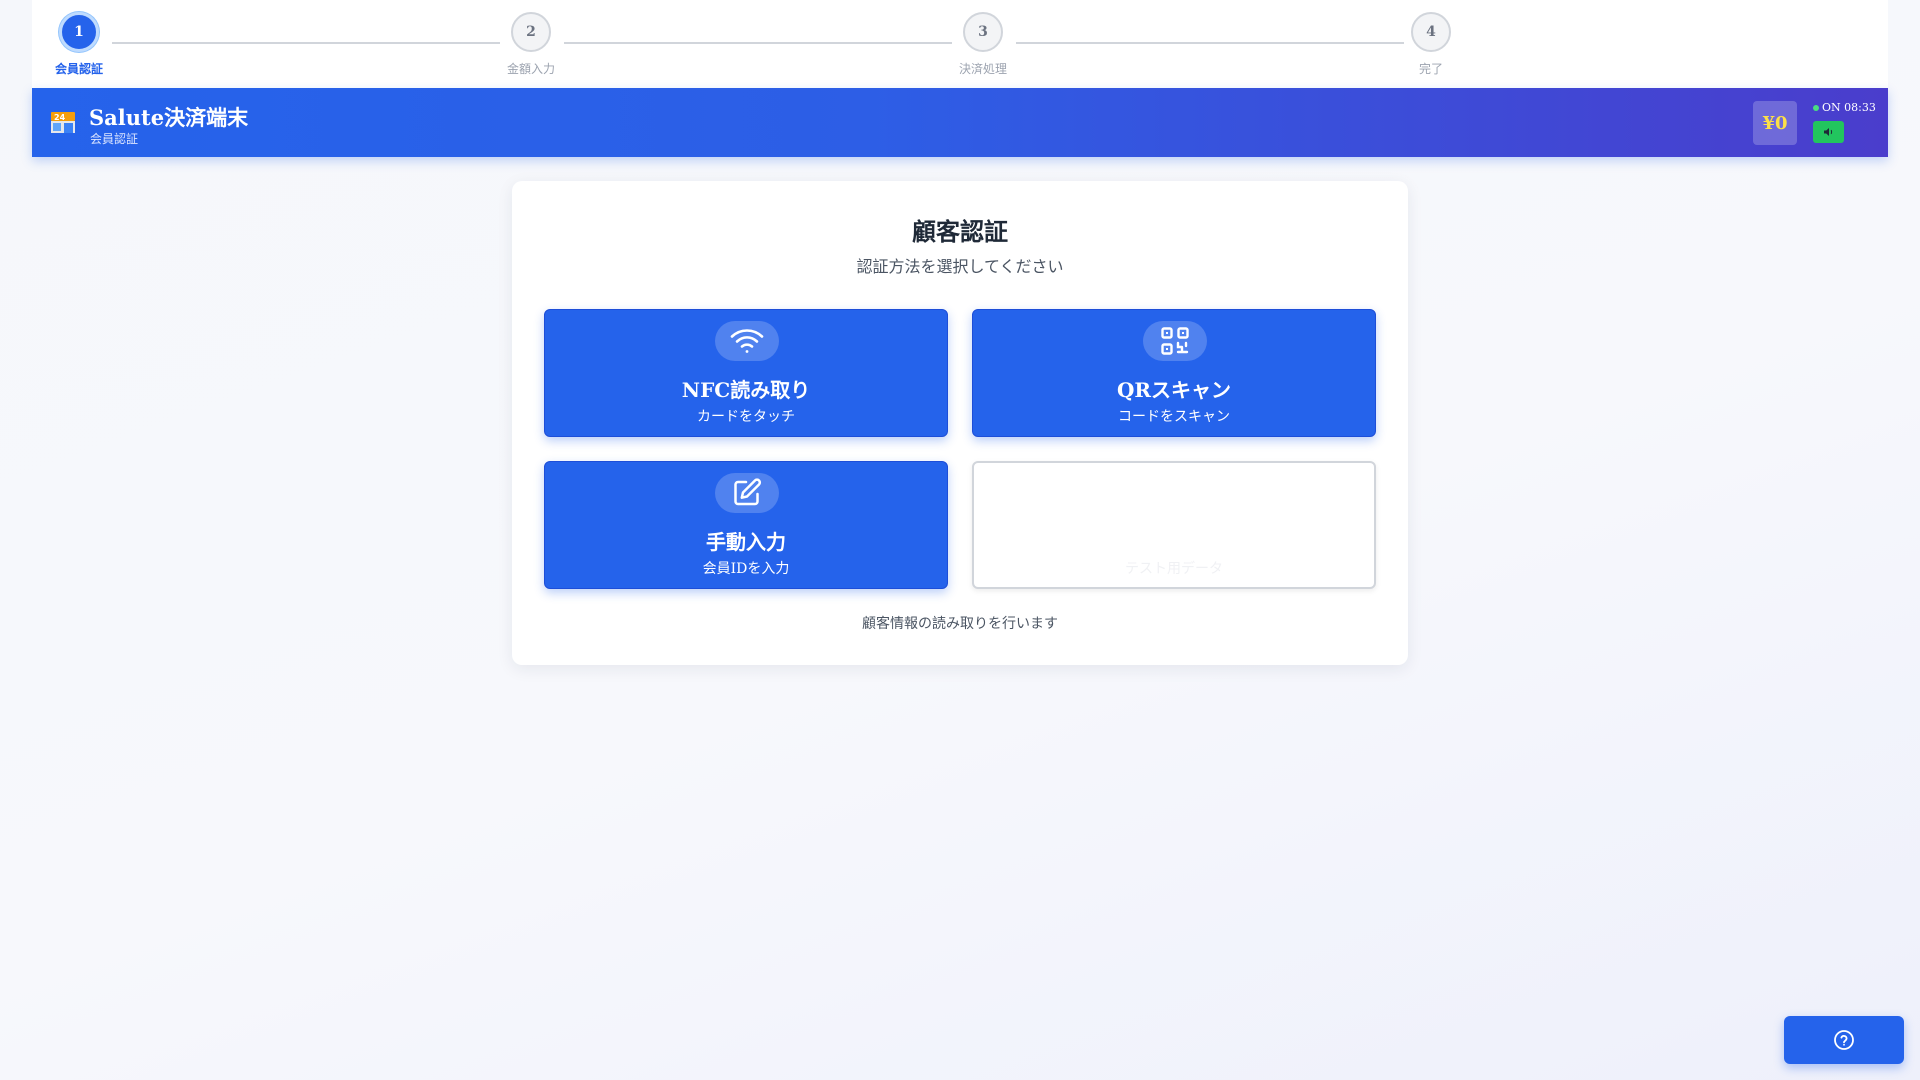 Image resolution: width=1920 pixels, height=1080 pixels. I want to click on sound-toggle-button, so click(1828, 132).